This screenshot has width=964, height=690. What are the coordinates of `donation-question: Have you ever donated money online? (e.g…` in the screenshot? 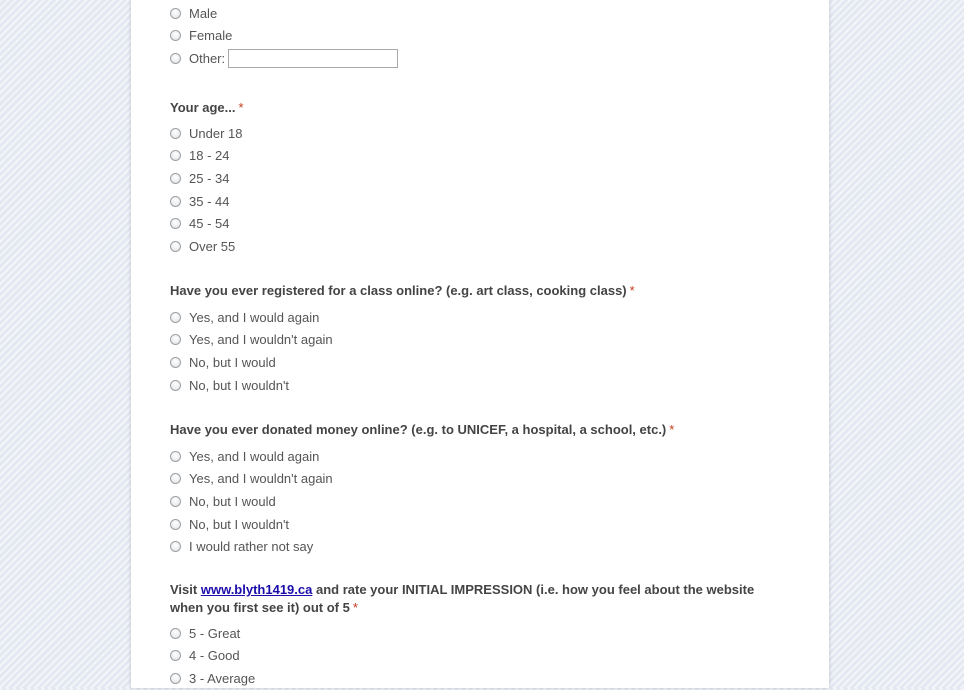 It's located at (480, 489).